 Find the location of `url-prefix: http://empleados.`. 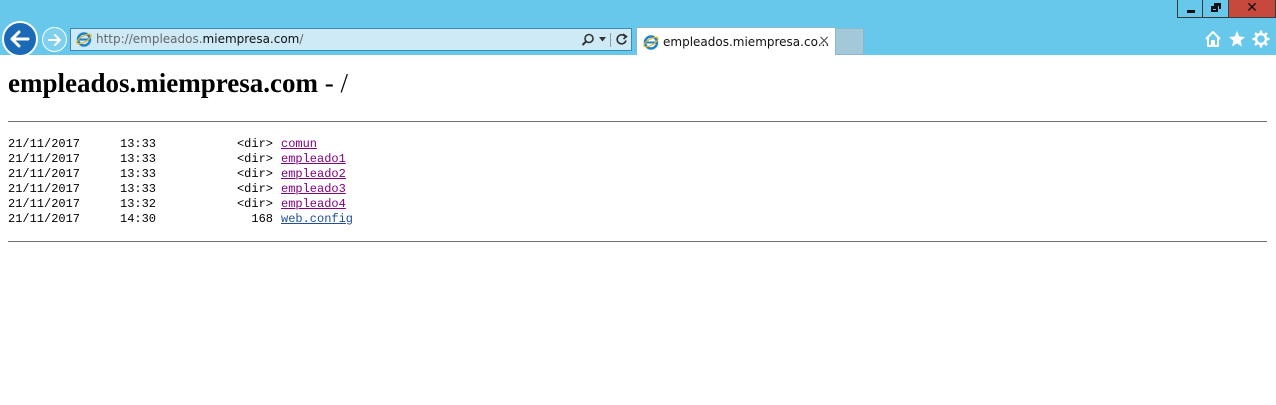

url-prefix: http://empleados. is located at coordinates (149, 39).